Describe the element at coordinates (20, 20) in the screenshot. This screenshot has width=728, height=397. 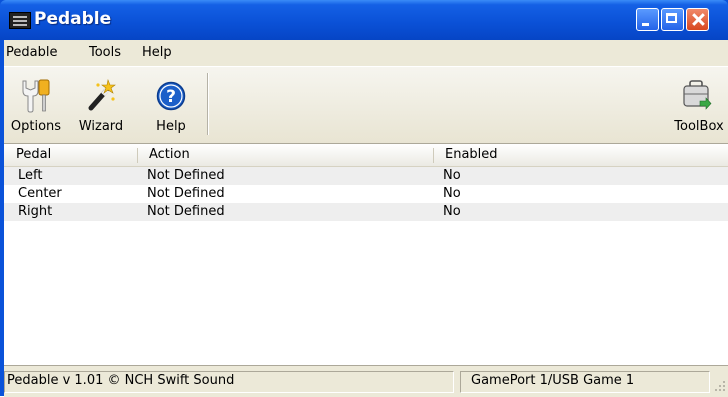
I see `app-icon` at that location.